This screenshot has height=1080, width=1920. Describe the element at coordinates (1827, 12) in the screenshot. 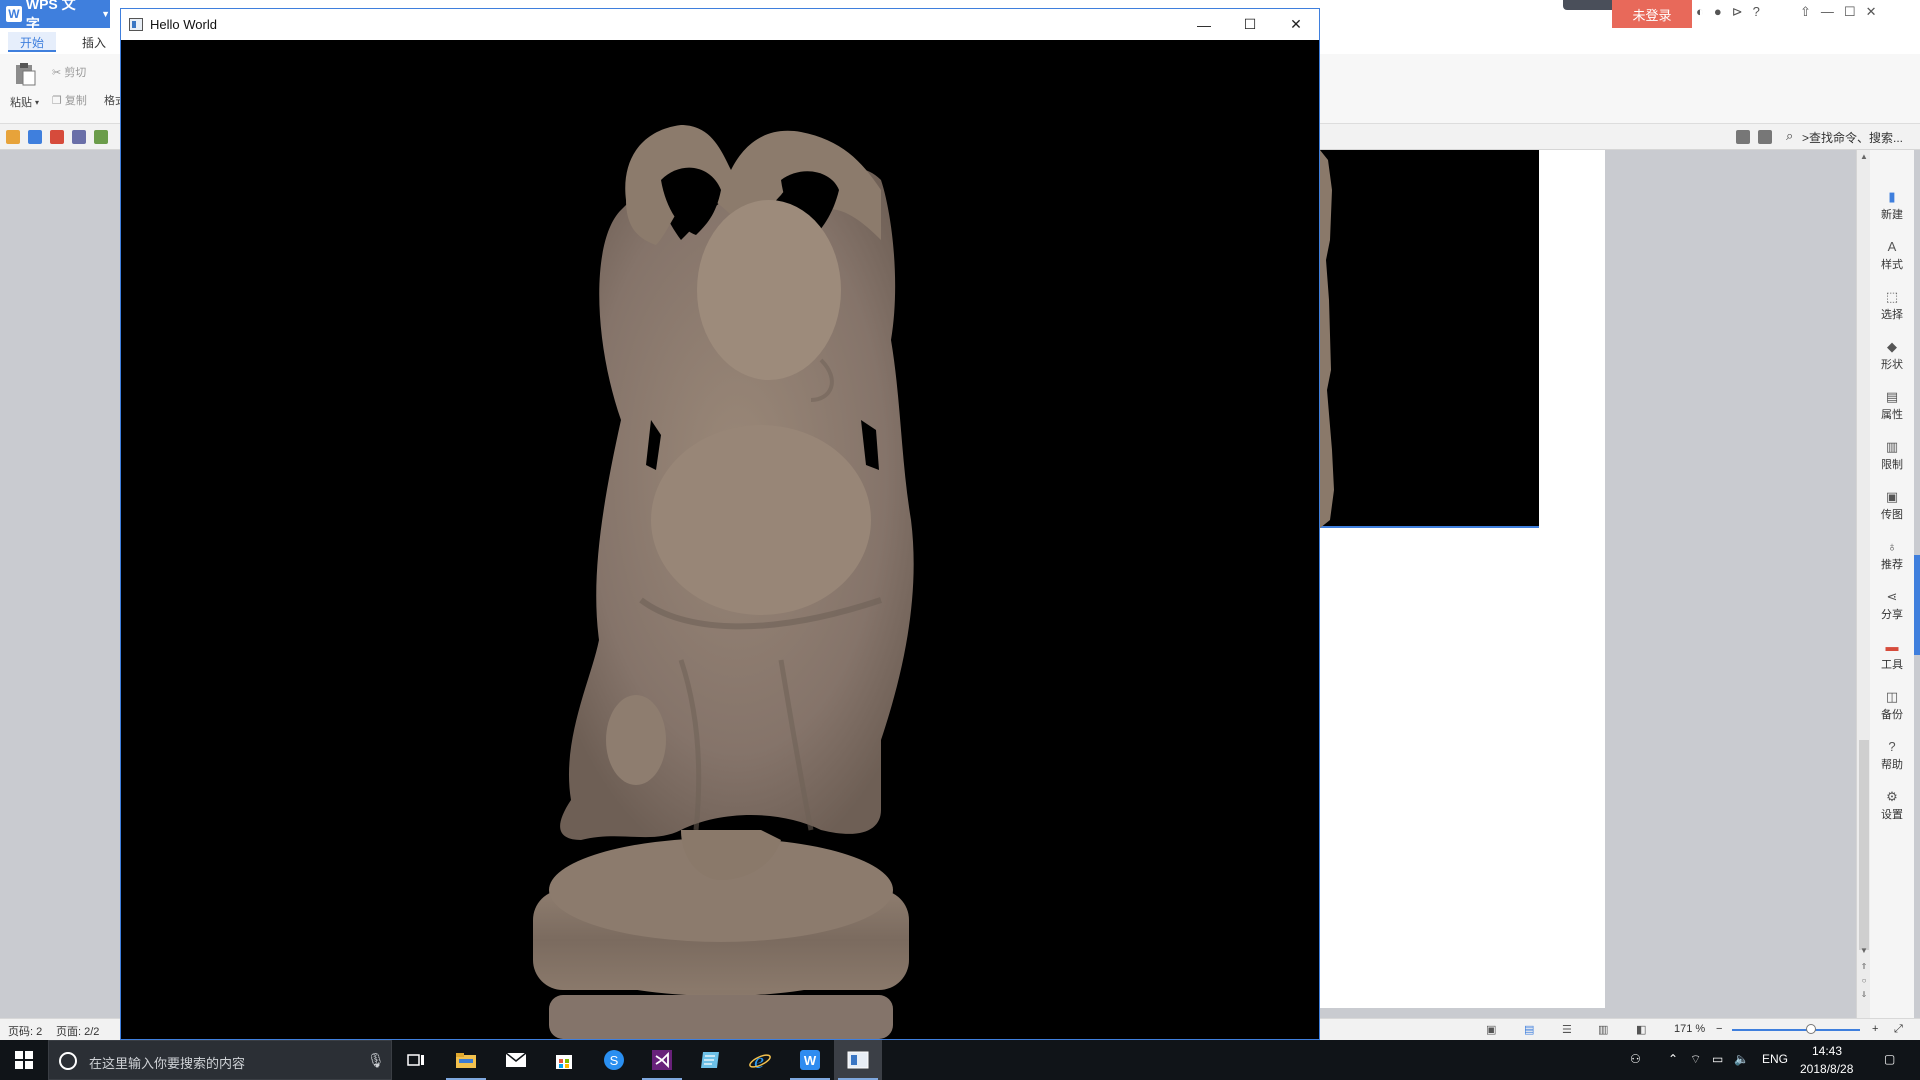

I see `wps-minimize-button: —` at that location.